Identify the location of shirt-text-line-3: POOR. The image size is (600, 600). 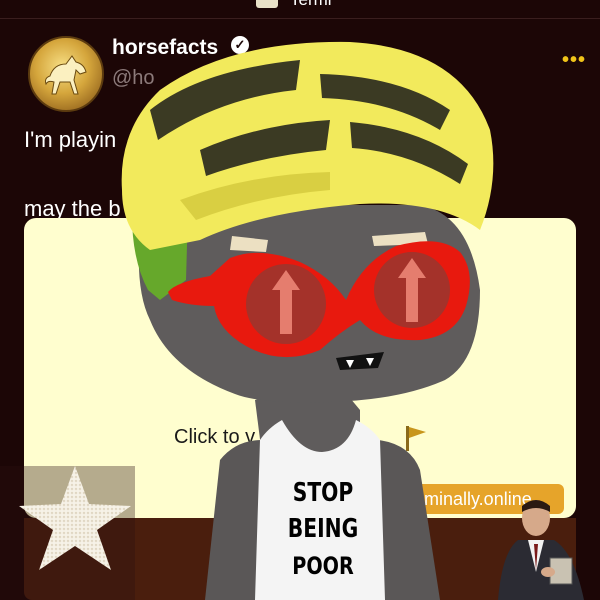
(323, 566).